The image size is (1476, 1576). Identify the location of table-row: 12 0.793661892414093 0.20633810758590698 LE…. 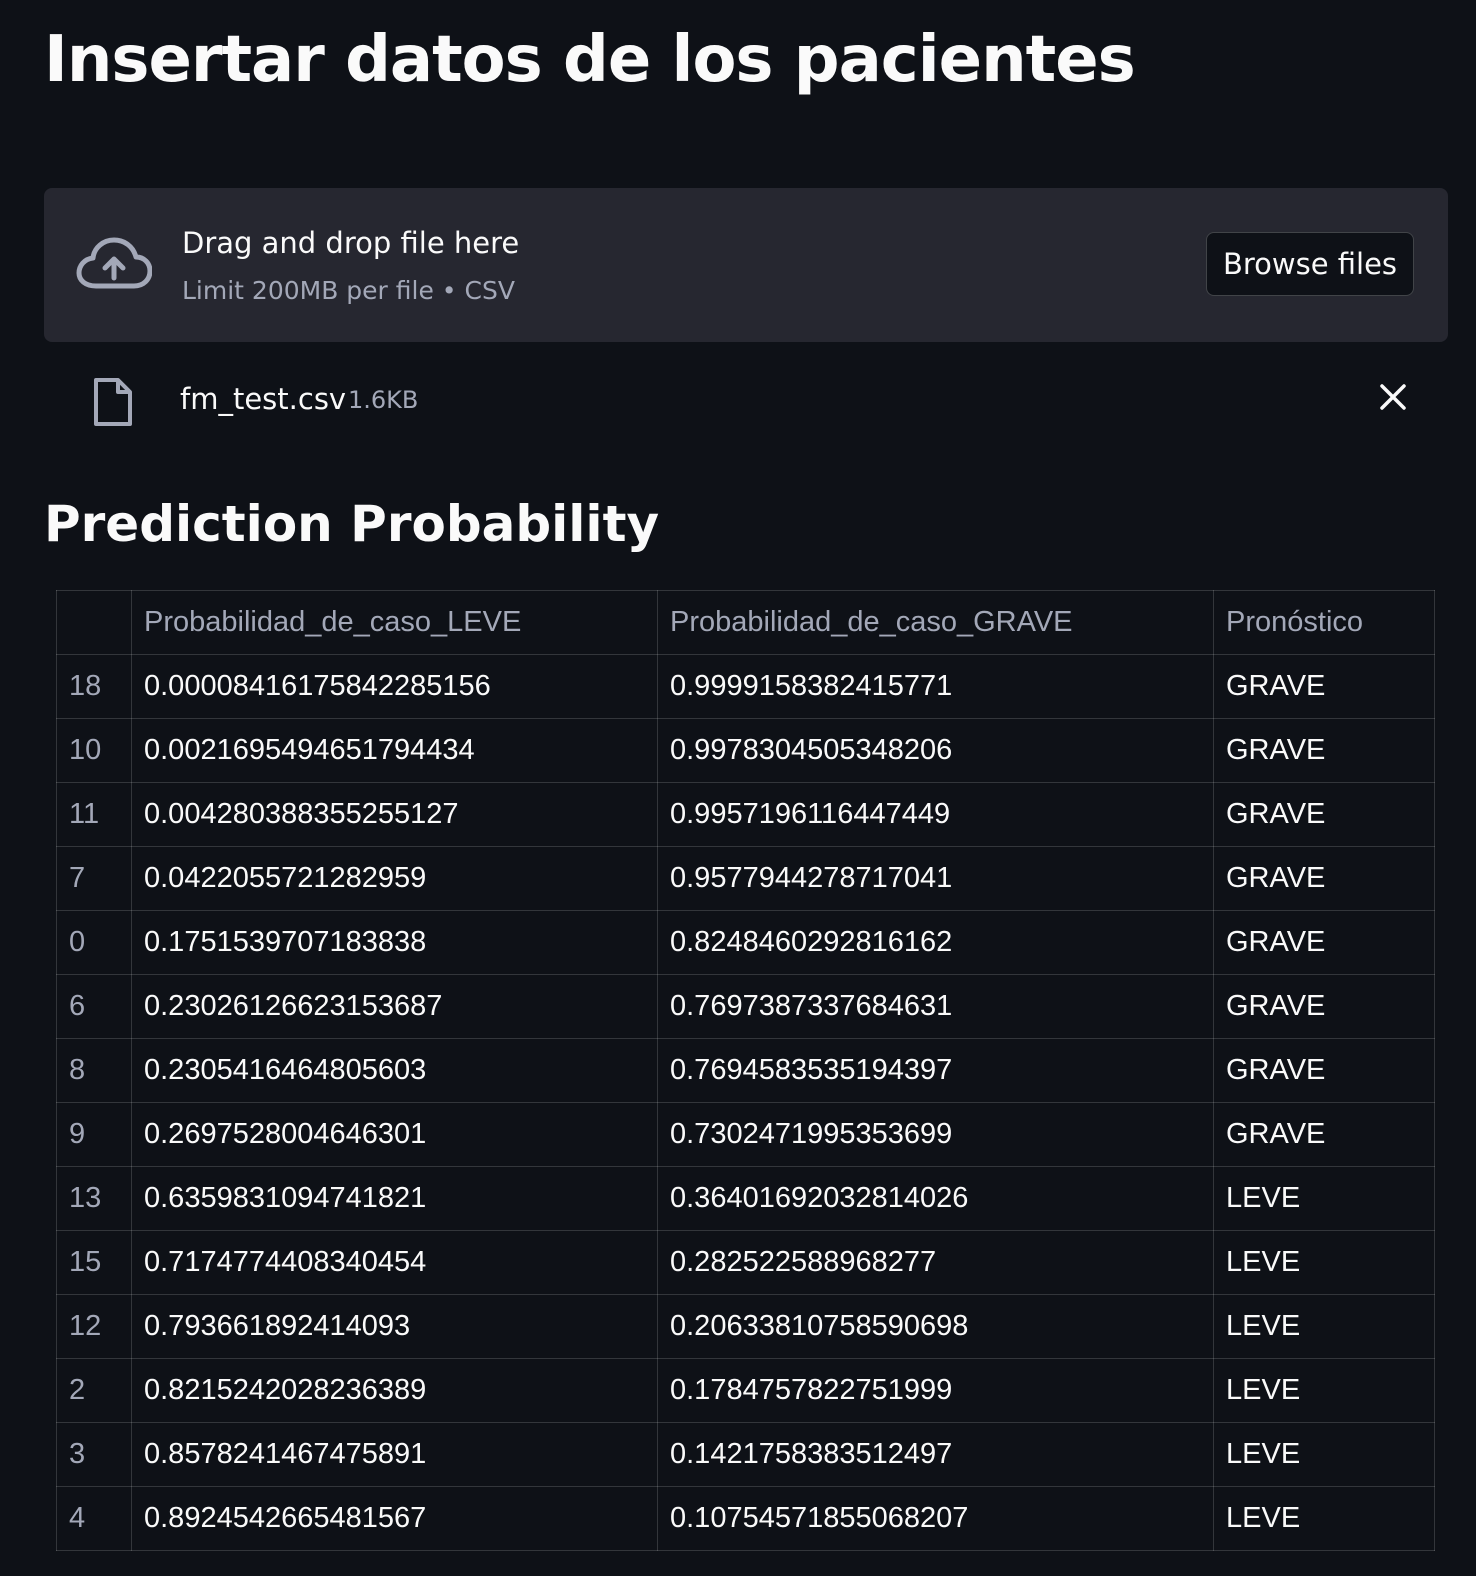
(745, 1326).